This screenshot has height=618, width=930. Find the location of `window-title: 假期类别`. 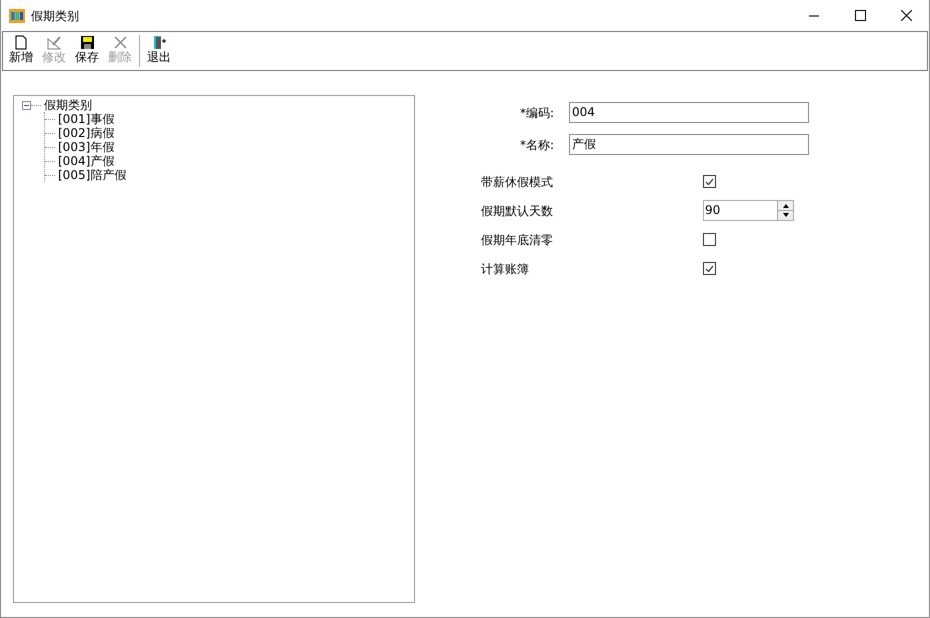

window-title: 假期类别 is located at coordinates (55, 16).